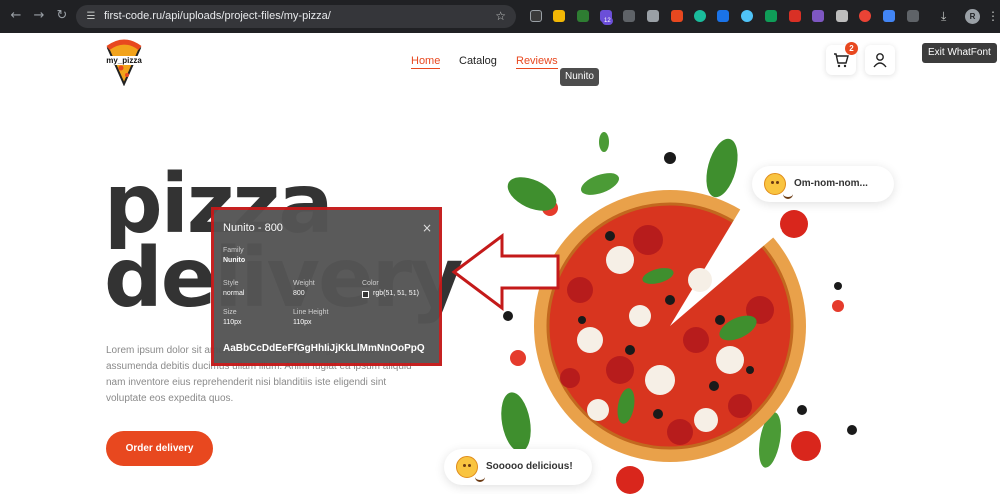  I want to click on account-button, so click(880, 60).